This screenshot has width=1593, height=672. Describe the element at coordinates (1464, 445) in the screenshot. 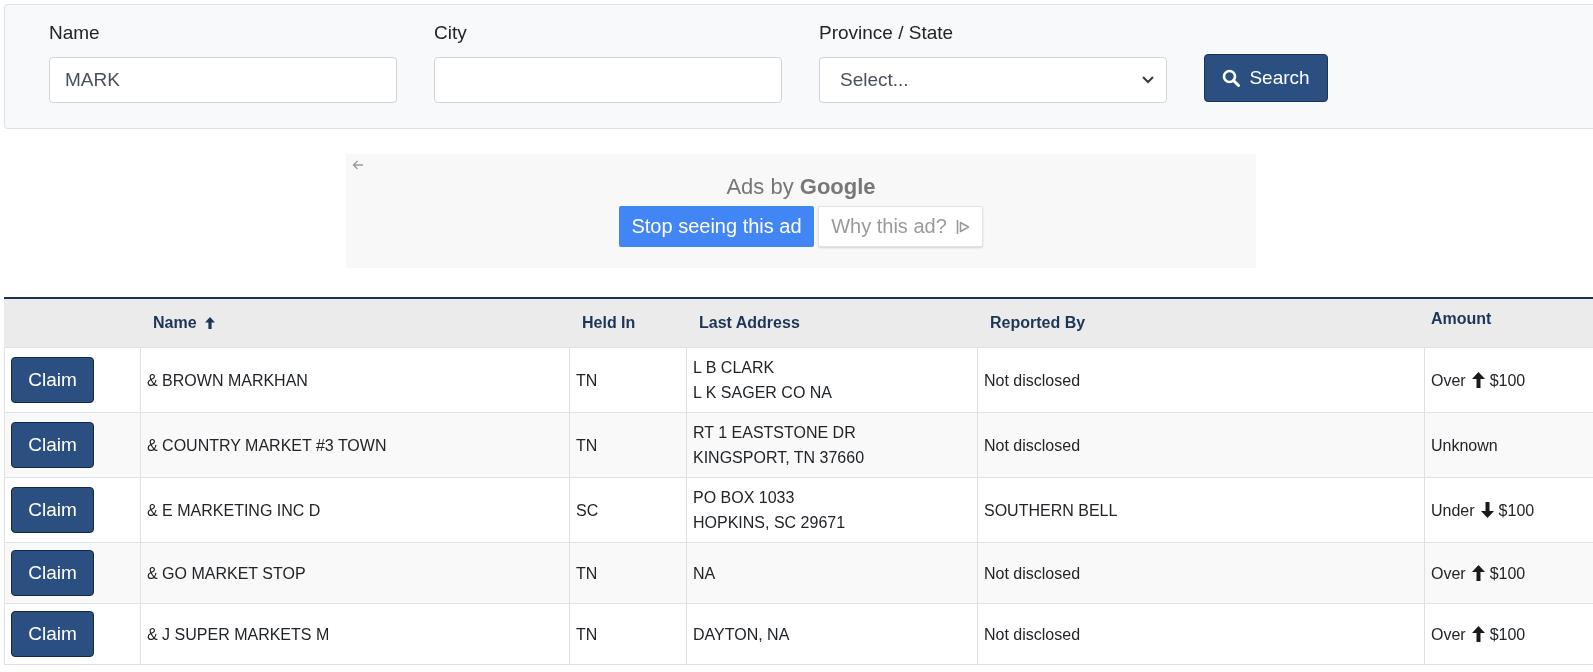

I see `amount-label: Unknown` at that location.